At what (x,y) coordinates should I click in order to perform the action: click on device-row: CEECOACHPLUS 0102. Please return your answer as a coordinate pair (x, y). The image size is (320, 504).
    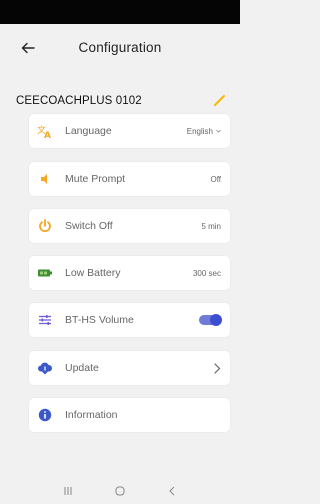
    Looking at the image, I should click on (121, 101).